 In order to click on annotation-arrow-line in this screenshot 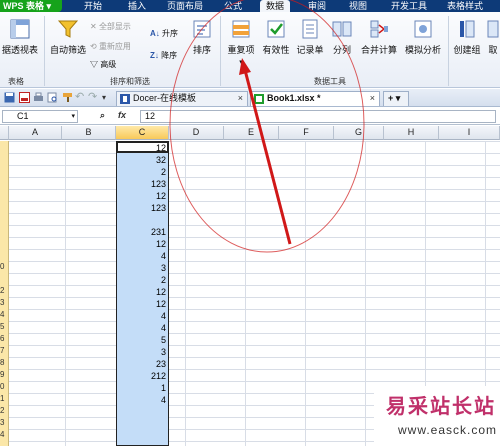, I will do `click(267, 157)`.